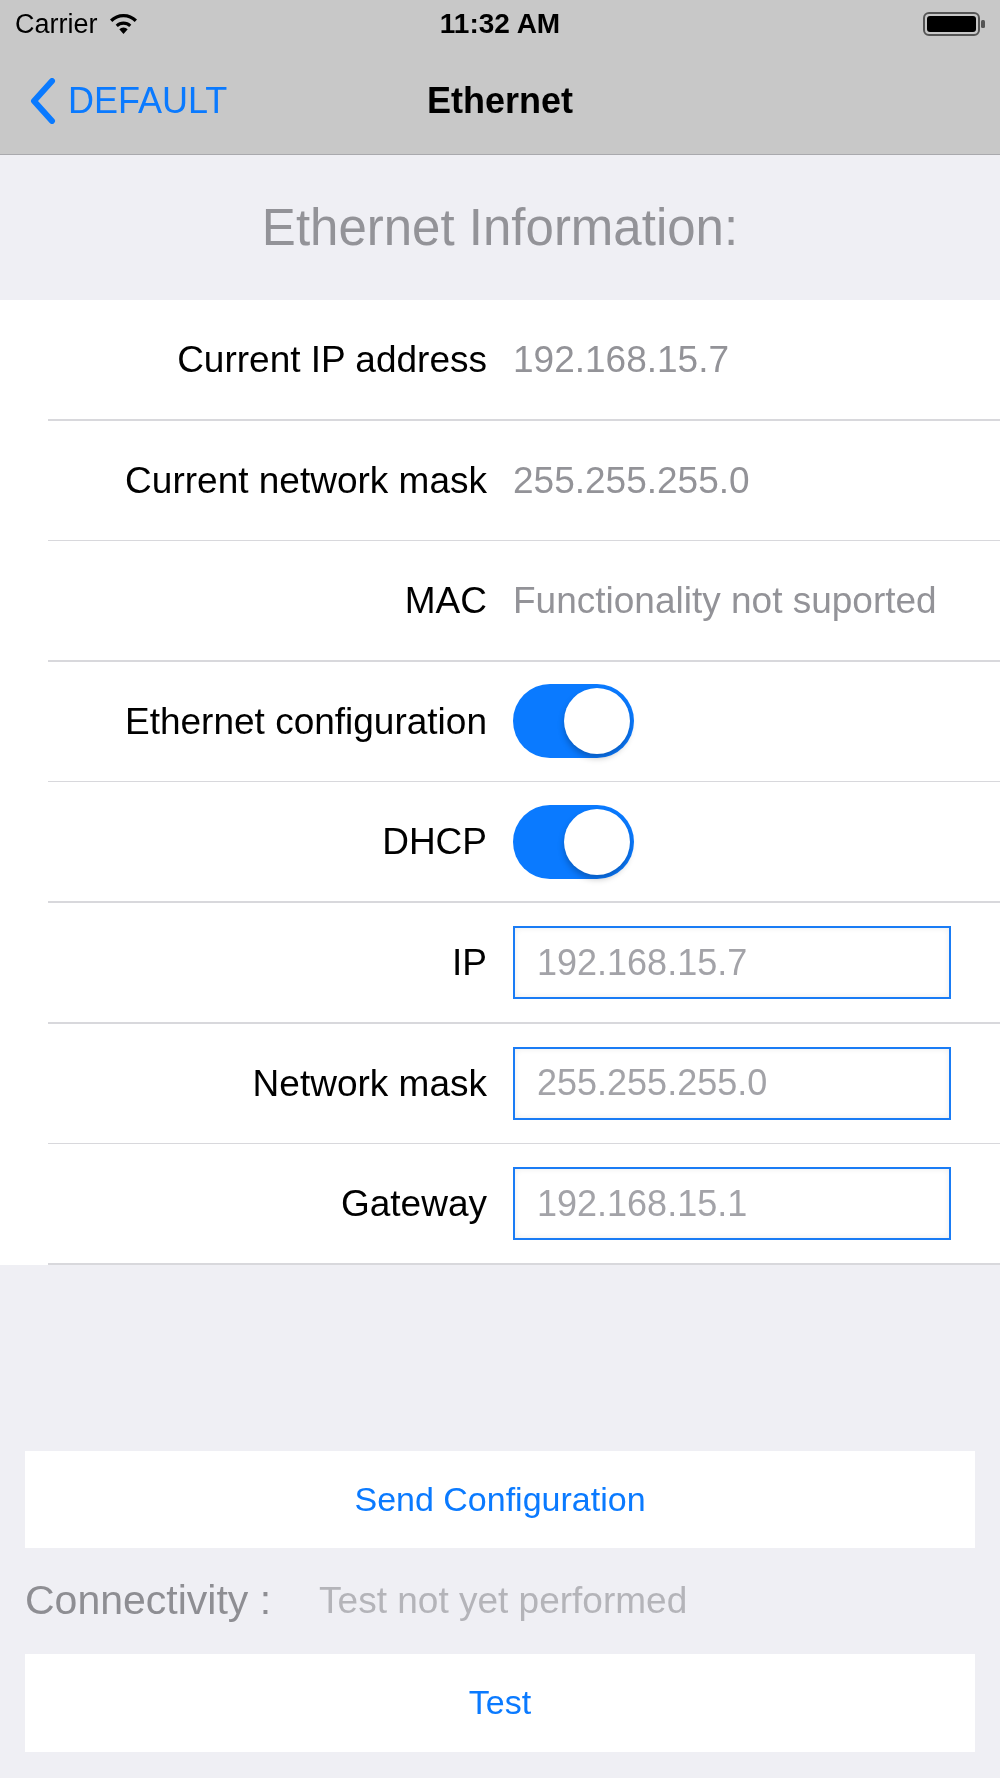 The height and width of the screenshot is (1778, 1000). Describe the element at coordinates (434, 842) in the screenshot. I see `row-label: DHCP` at that location.